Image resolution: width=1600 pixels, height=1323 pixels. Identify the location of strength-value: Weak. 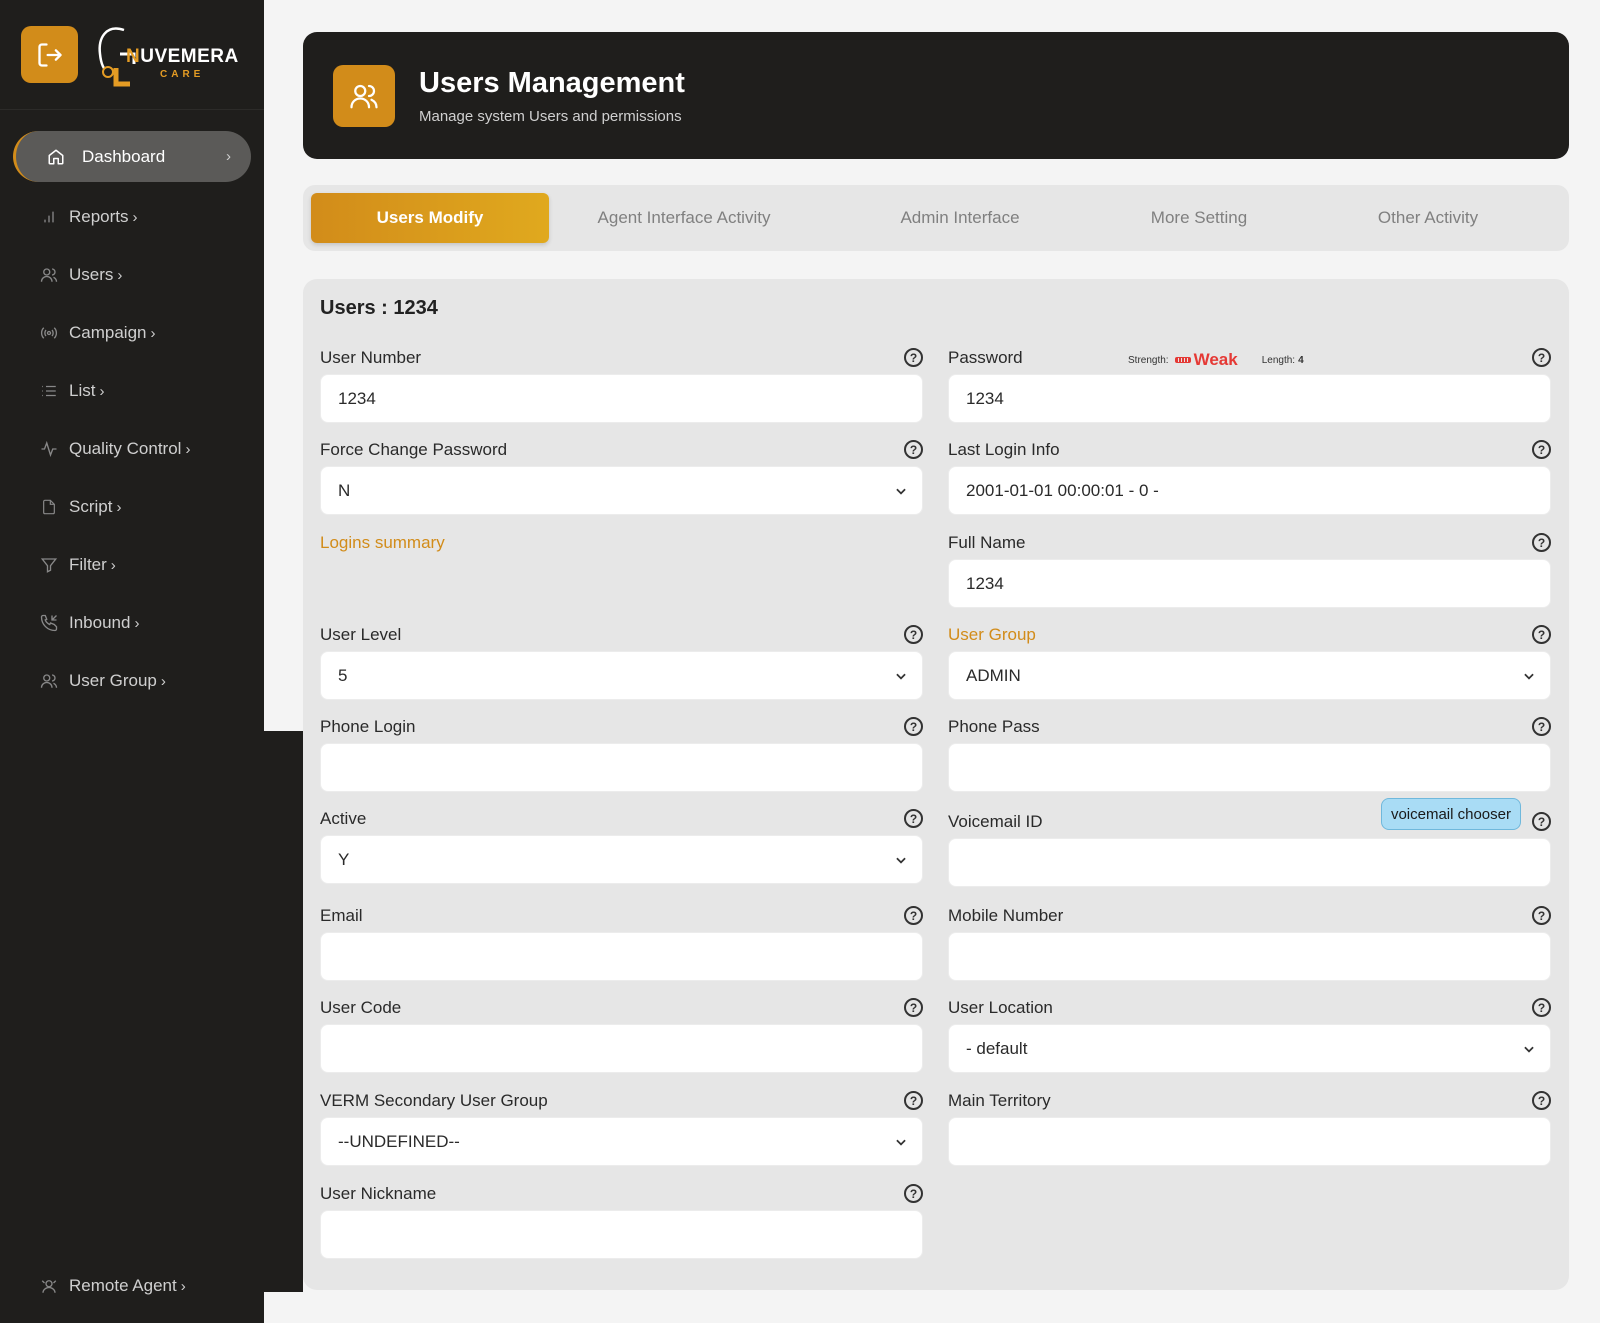
(1215, 359).